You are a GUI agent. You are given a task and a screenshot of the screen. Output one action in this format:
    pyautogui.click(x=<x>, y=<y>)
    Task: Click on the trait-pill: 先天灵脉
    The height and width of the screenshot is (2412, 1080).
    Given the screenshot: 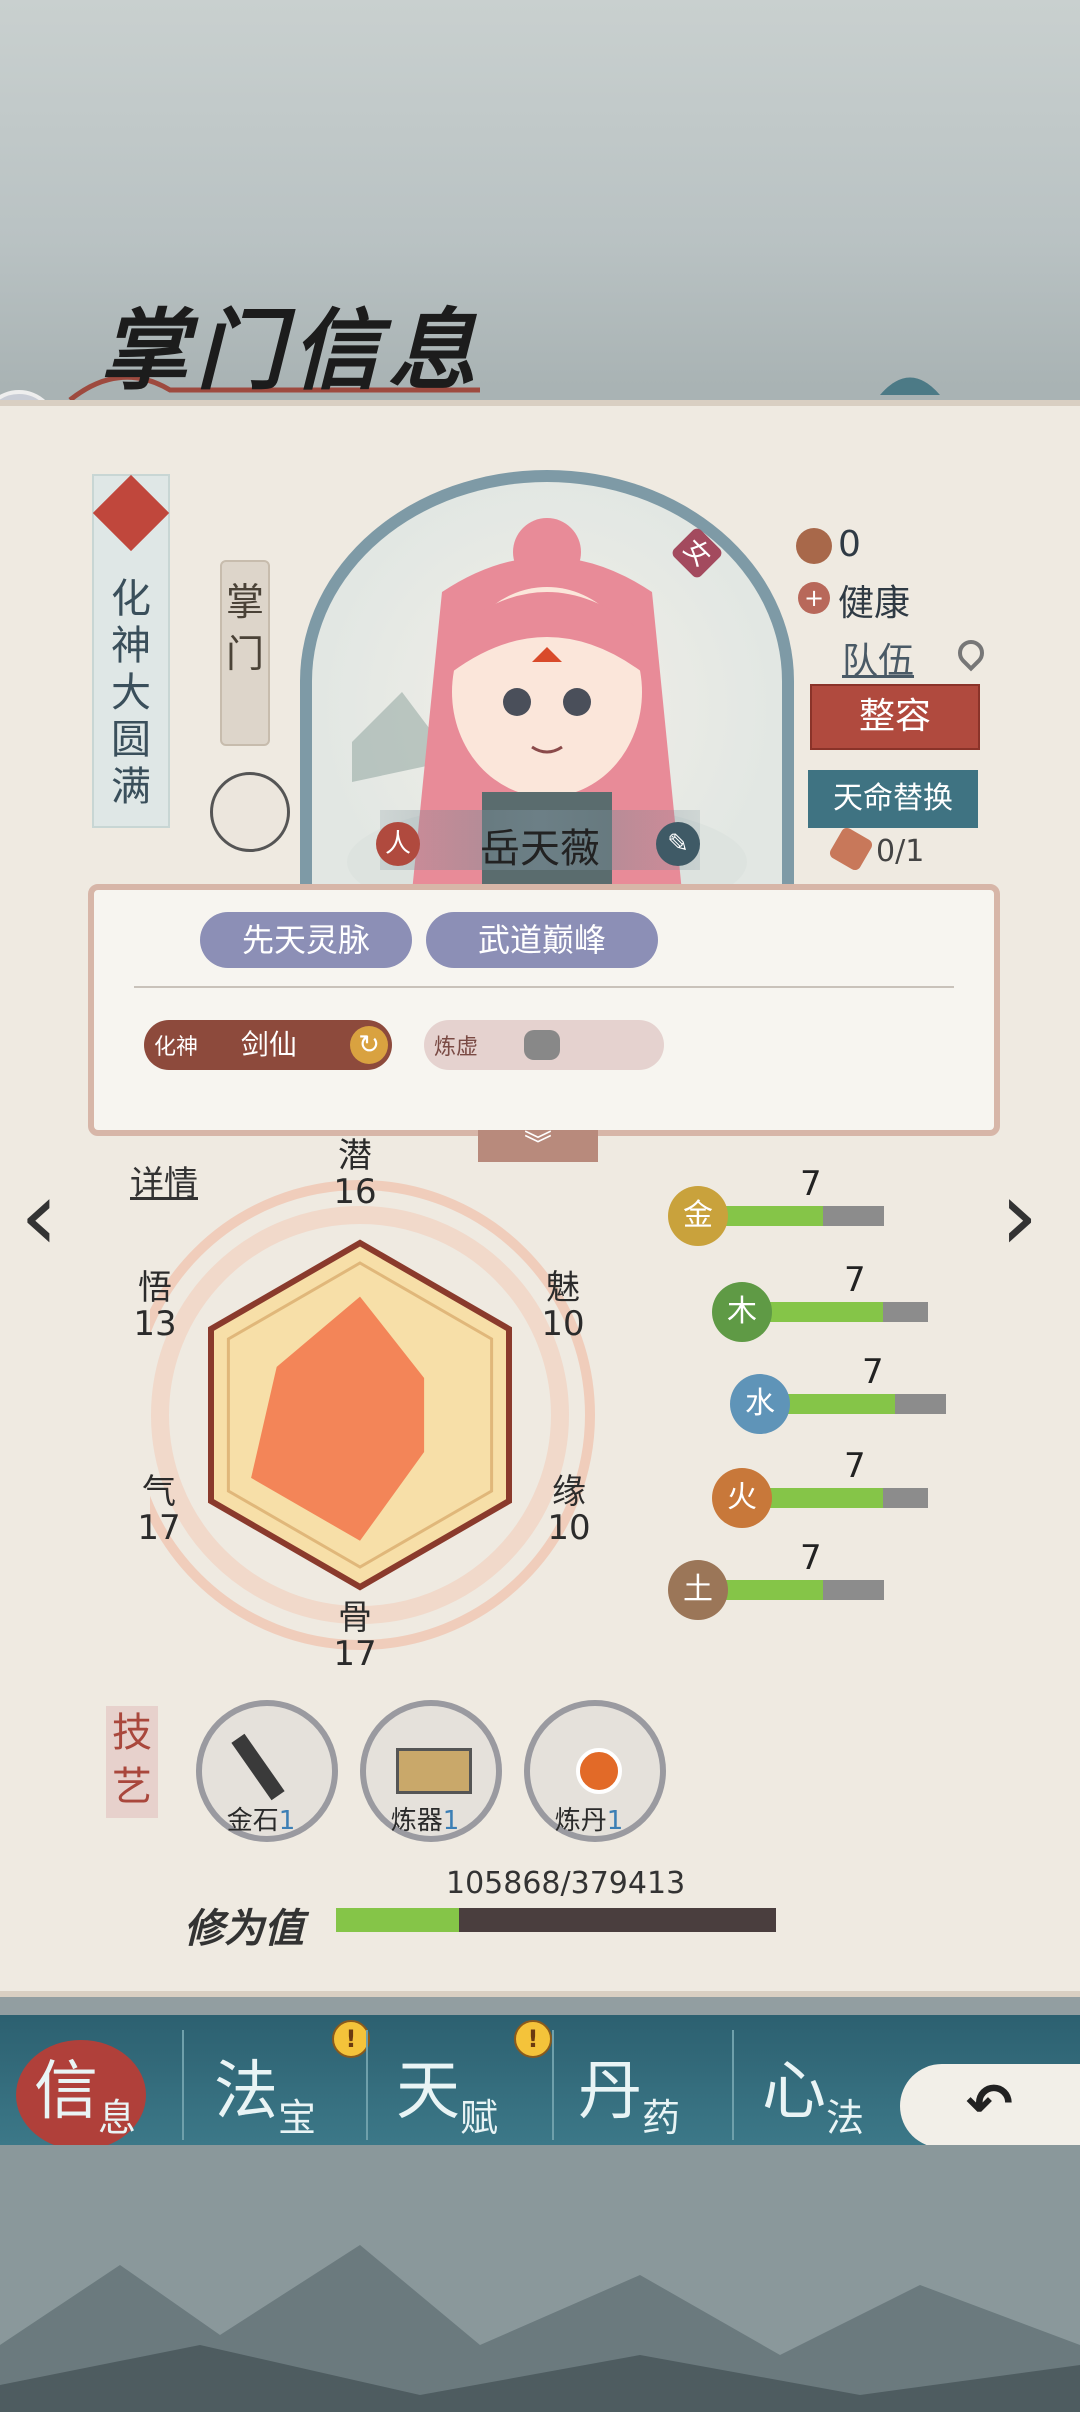 What is the action you would take?
    pyautogui.click(x=306, y=940)
    